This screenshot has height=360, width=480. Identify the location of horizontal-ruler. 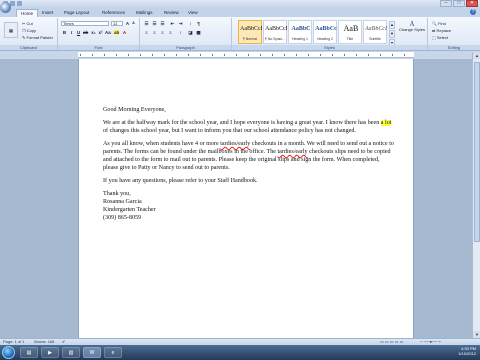
(240, 55).